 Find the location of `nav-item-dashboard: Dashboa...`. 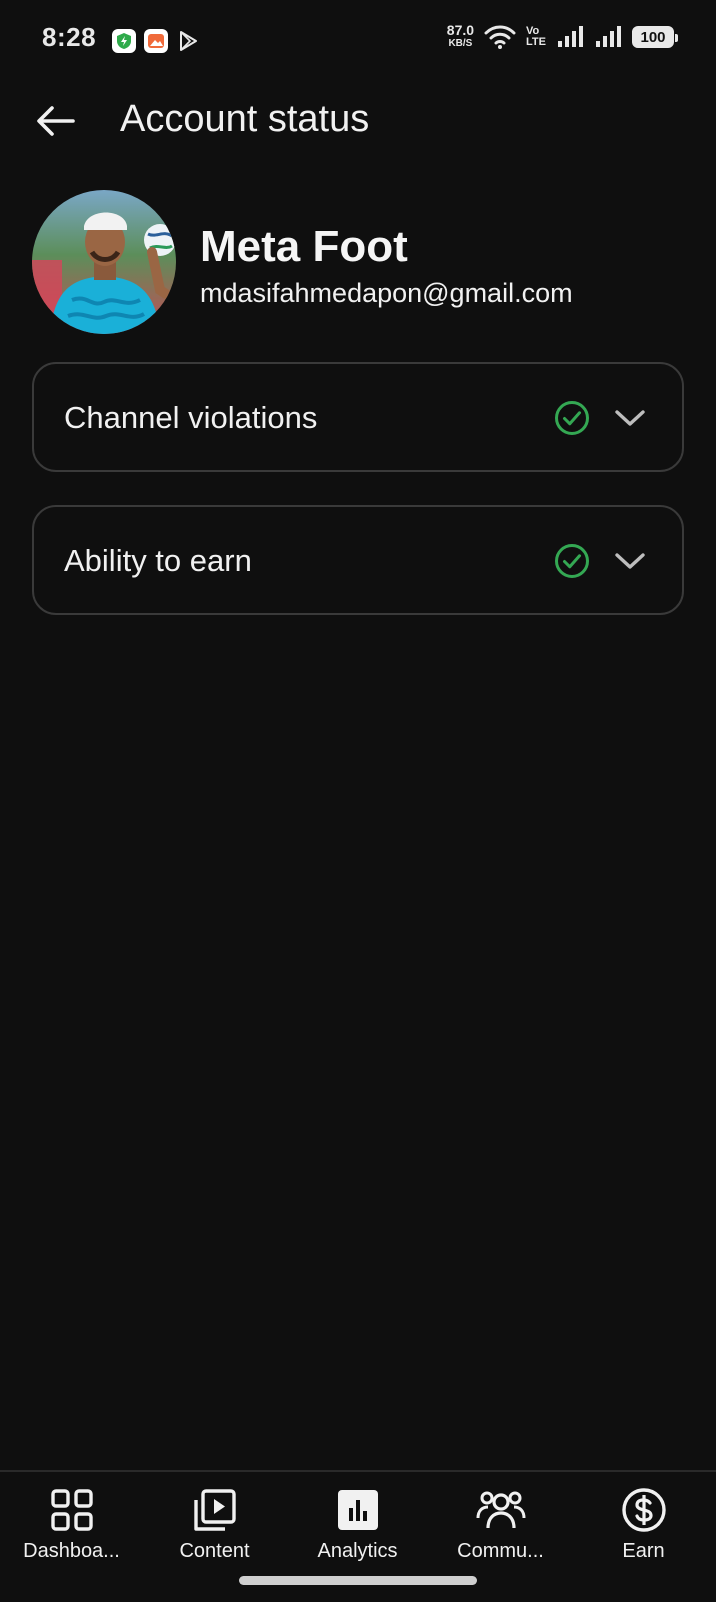

nav-item-dashboard: Dashboa... is located at coordinates (71, 1532).